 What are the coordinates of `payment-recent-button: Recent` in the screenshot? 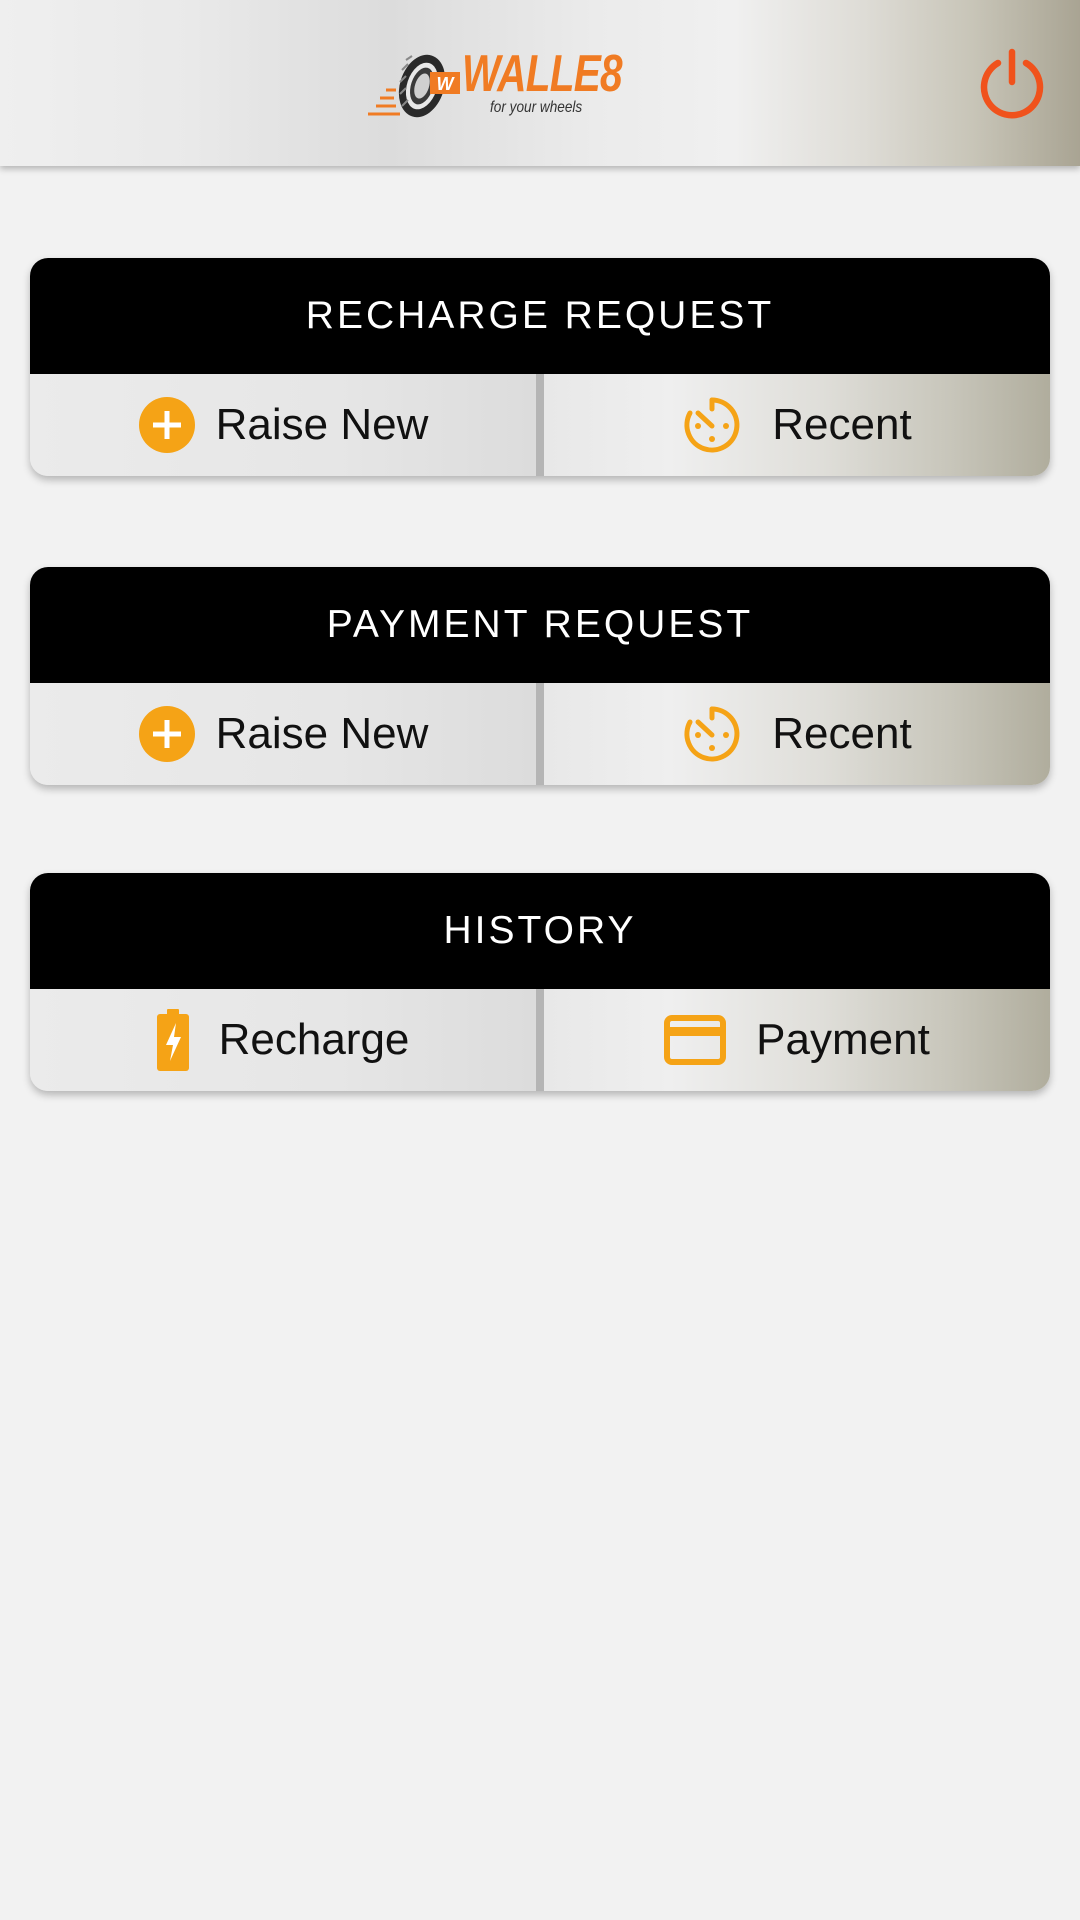 It's located at (797, 734).